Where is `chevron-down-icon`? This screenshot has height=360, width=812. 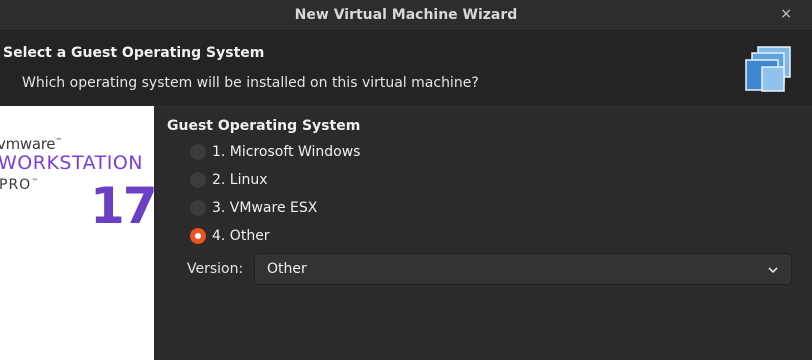 chevron-down-icon is located at coordinates (773, 270).